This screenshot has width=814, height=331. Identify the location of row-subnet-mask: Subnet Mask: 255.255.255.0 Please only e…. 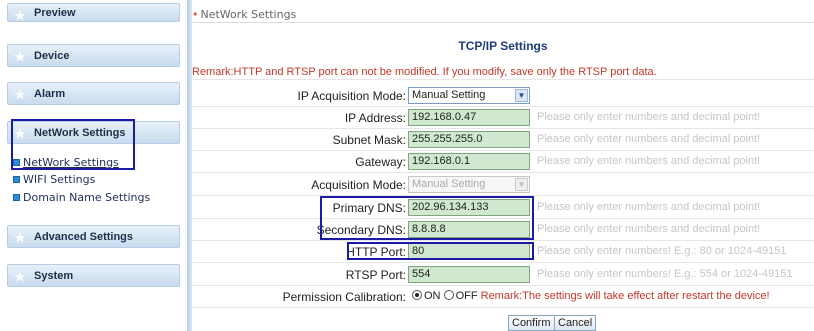
(503, 140).